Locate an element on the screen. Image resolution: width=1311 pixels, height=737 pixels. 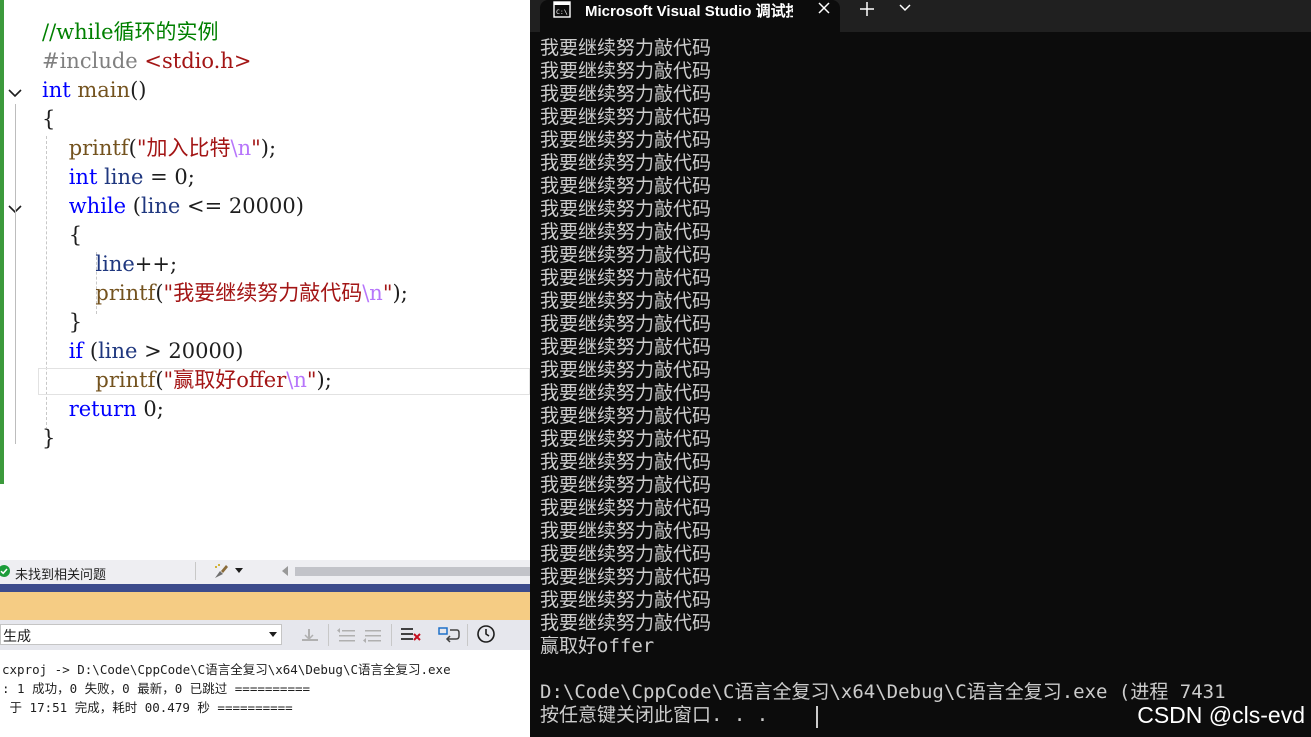
collapse-chevron-icon is located at coordinates (15, 93).